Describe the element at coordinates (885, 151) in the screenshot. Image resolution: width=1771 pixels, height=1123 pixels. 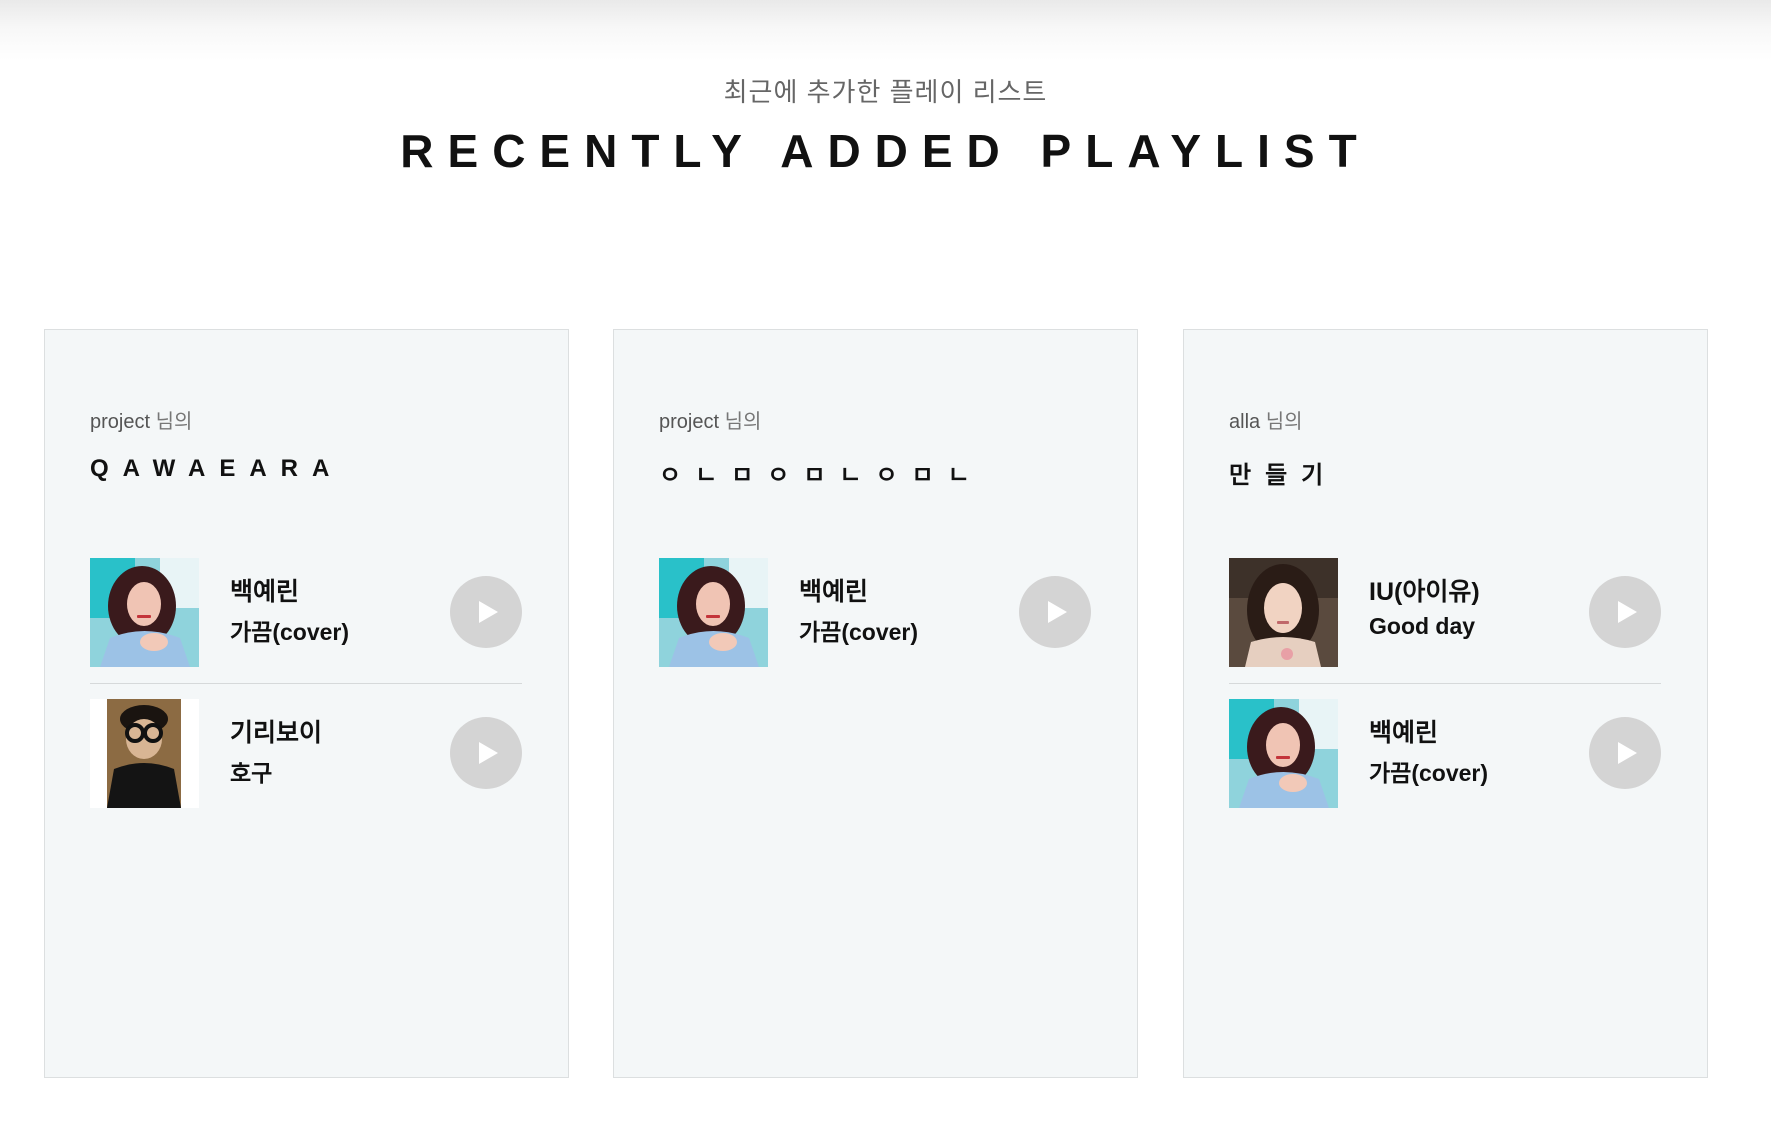
I see `section-title: RECENTLY ADDED PLAYLIST` at that location.